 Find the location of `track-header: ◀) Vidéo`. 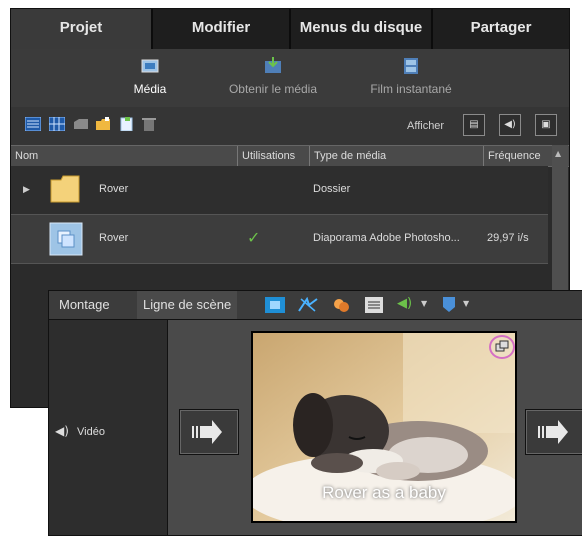

track-header: ◀) Vidéo is located at coordinates (108, 427).